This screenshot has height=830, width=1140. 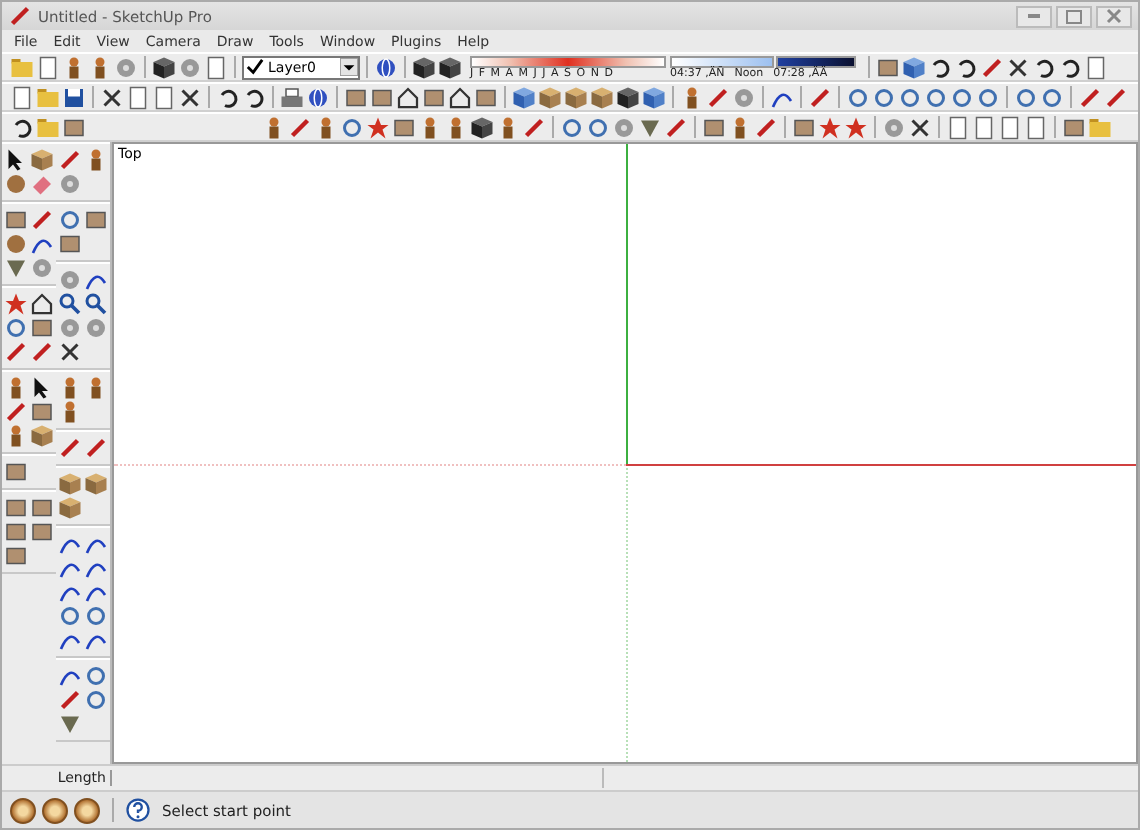 I want to click on minimize-button, so click(x=1034, y=16).